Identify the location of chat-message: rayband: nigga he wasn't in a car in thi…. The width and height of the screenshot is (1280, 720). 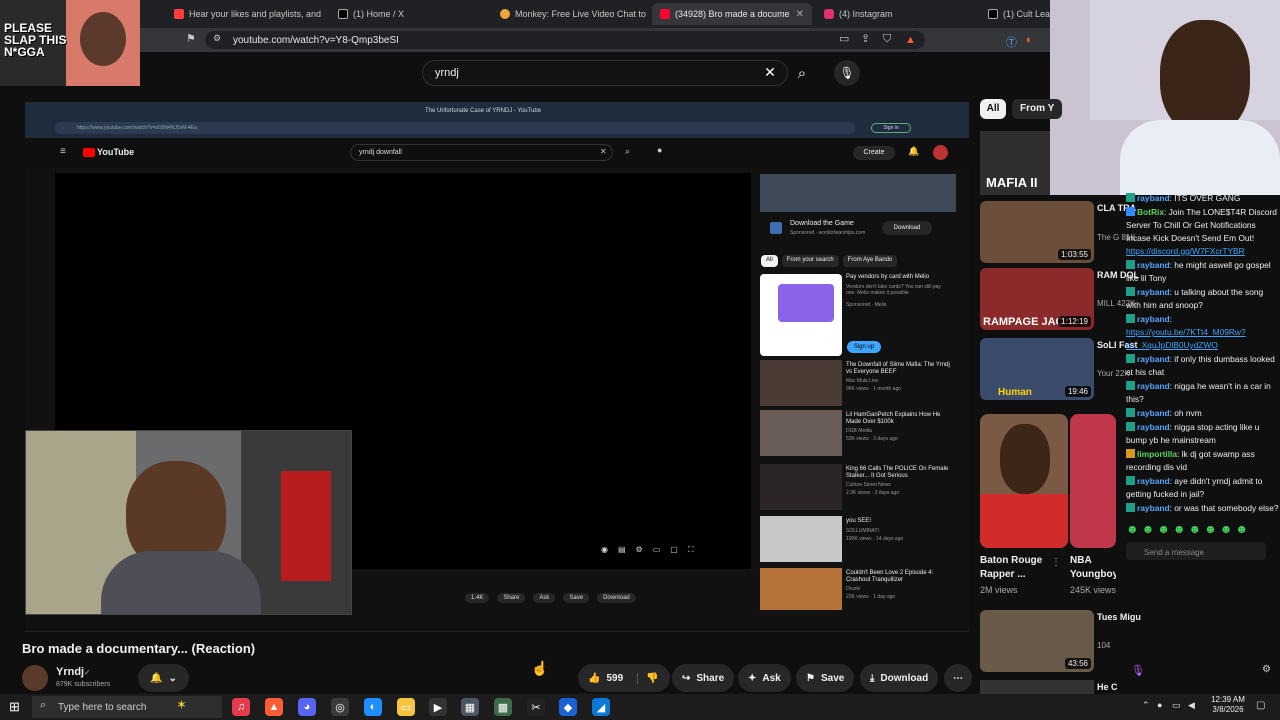
(1198, 392).